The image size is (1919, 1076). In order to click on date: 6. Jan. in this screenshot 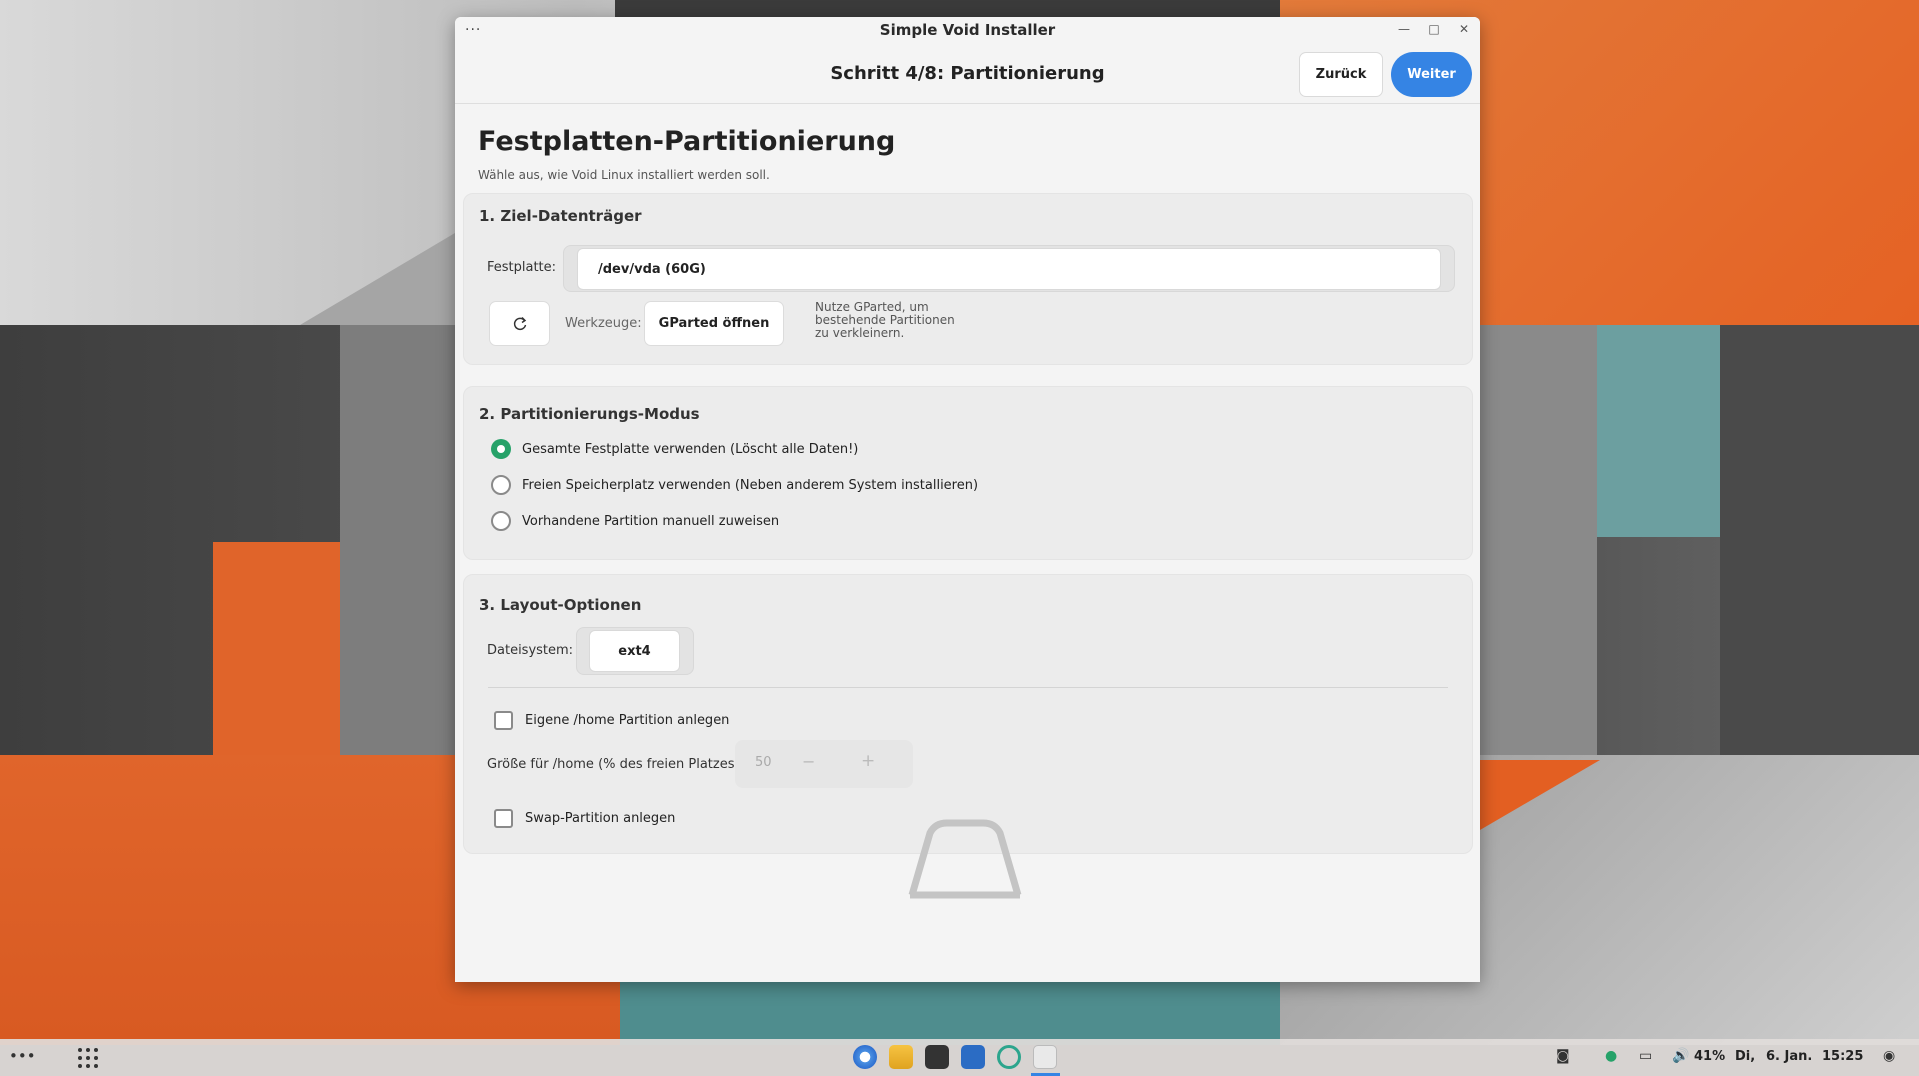, I will do `click(1789, 1056)`.